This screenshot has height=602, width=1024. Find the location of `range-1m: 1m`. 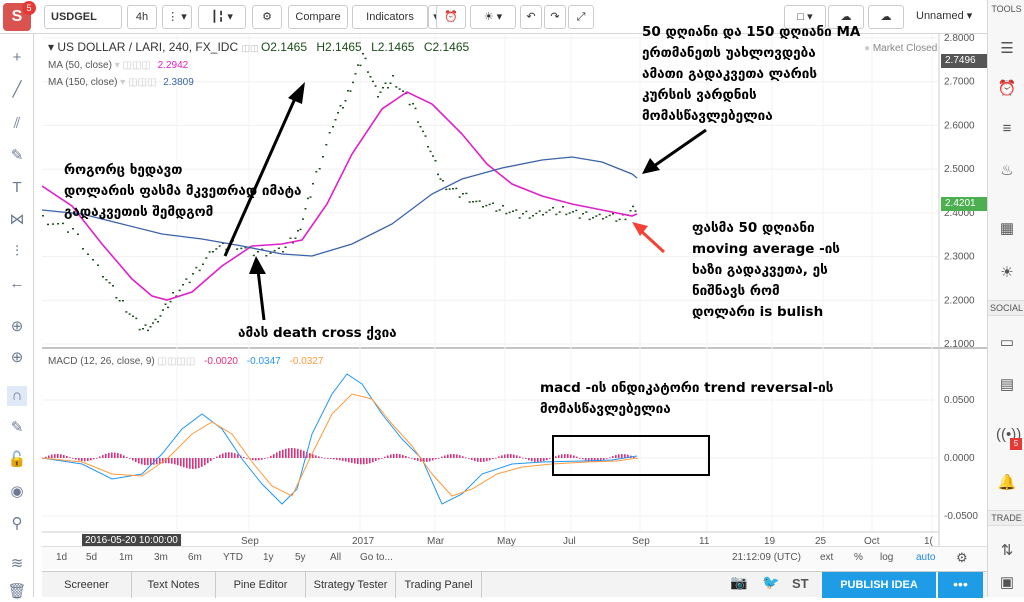

range-1m: 1m is located at coordinates (126, 558).